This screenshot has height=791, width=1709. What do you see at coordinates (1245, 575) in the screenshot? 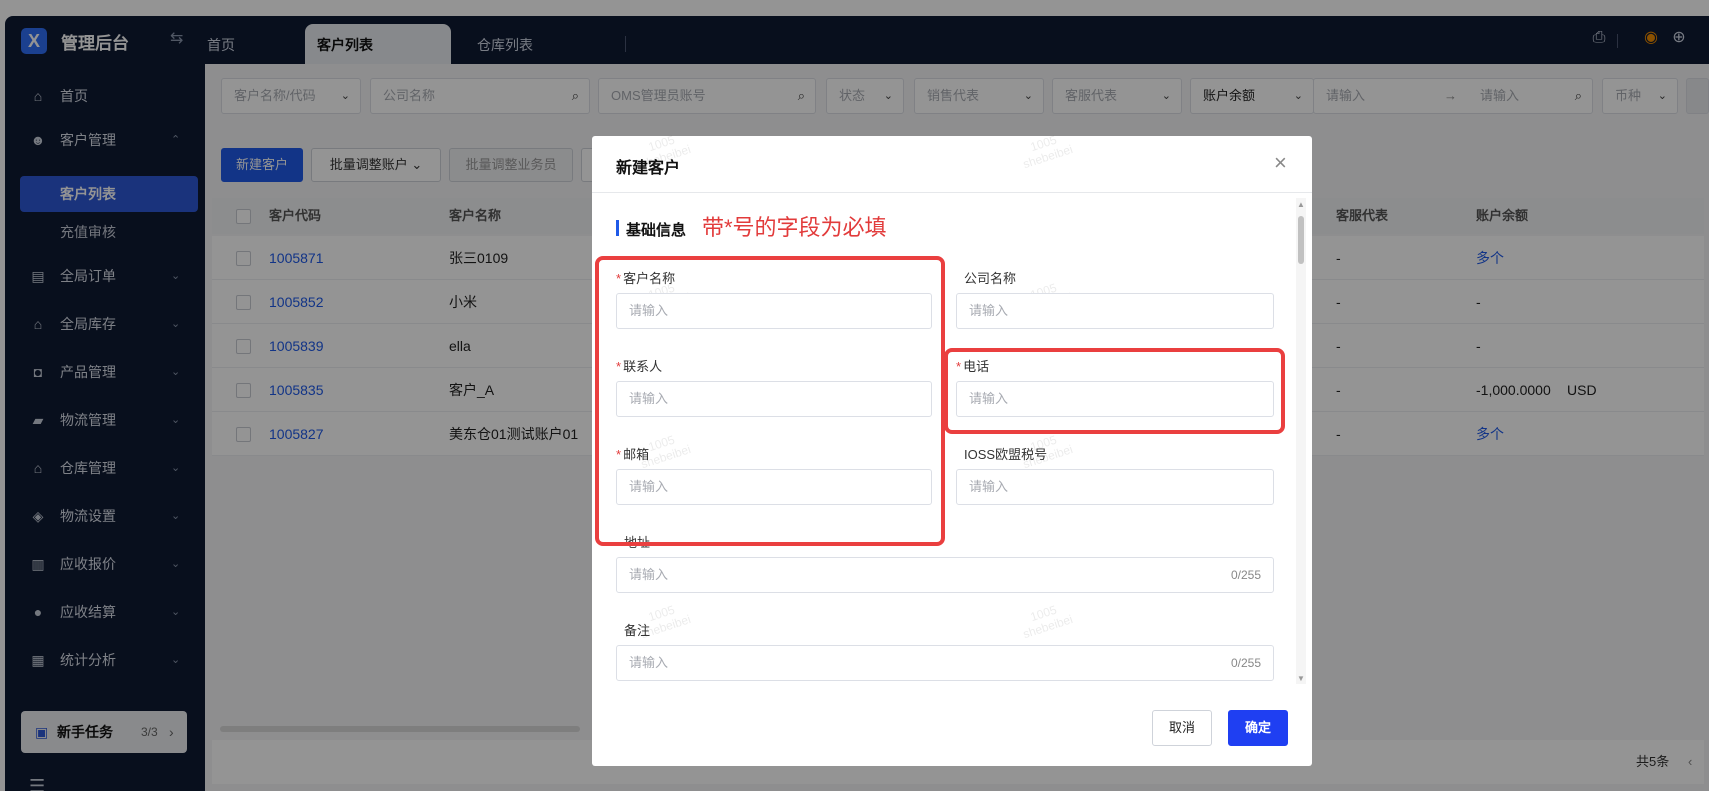
I see `address-char-count: 0/255` at bounding box center [1245, 575].